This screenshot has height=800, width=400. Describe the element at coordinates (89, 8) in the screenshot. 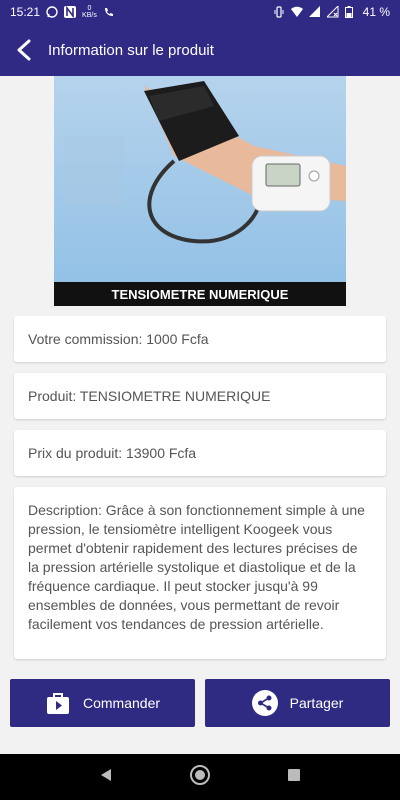

I see `network-speed-value: 0` at that location.